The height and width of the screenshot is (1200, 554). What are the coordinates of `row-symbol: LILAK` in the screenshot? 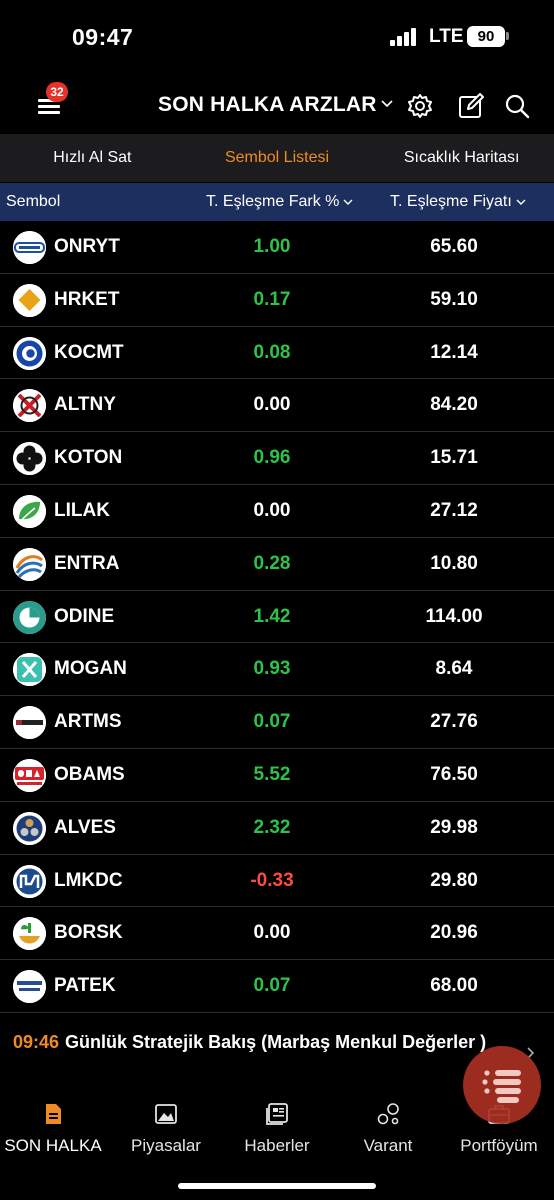 It's located at (82, 510).